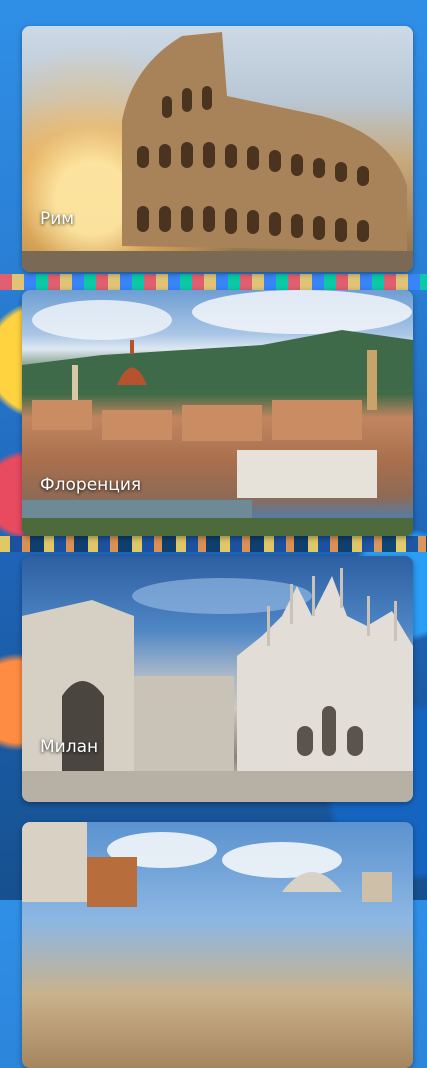 This screenshot has height=1068, width=427. Describe the element at coordinates (69, 747) in the screenshot. I see `city-name: Милан` at that location.